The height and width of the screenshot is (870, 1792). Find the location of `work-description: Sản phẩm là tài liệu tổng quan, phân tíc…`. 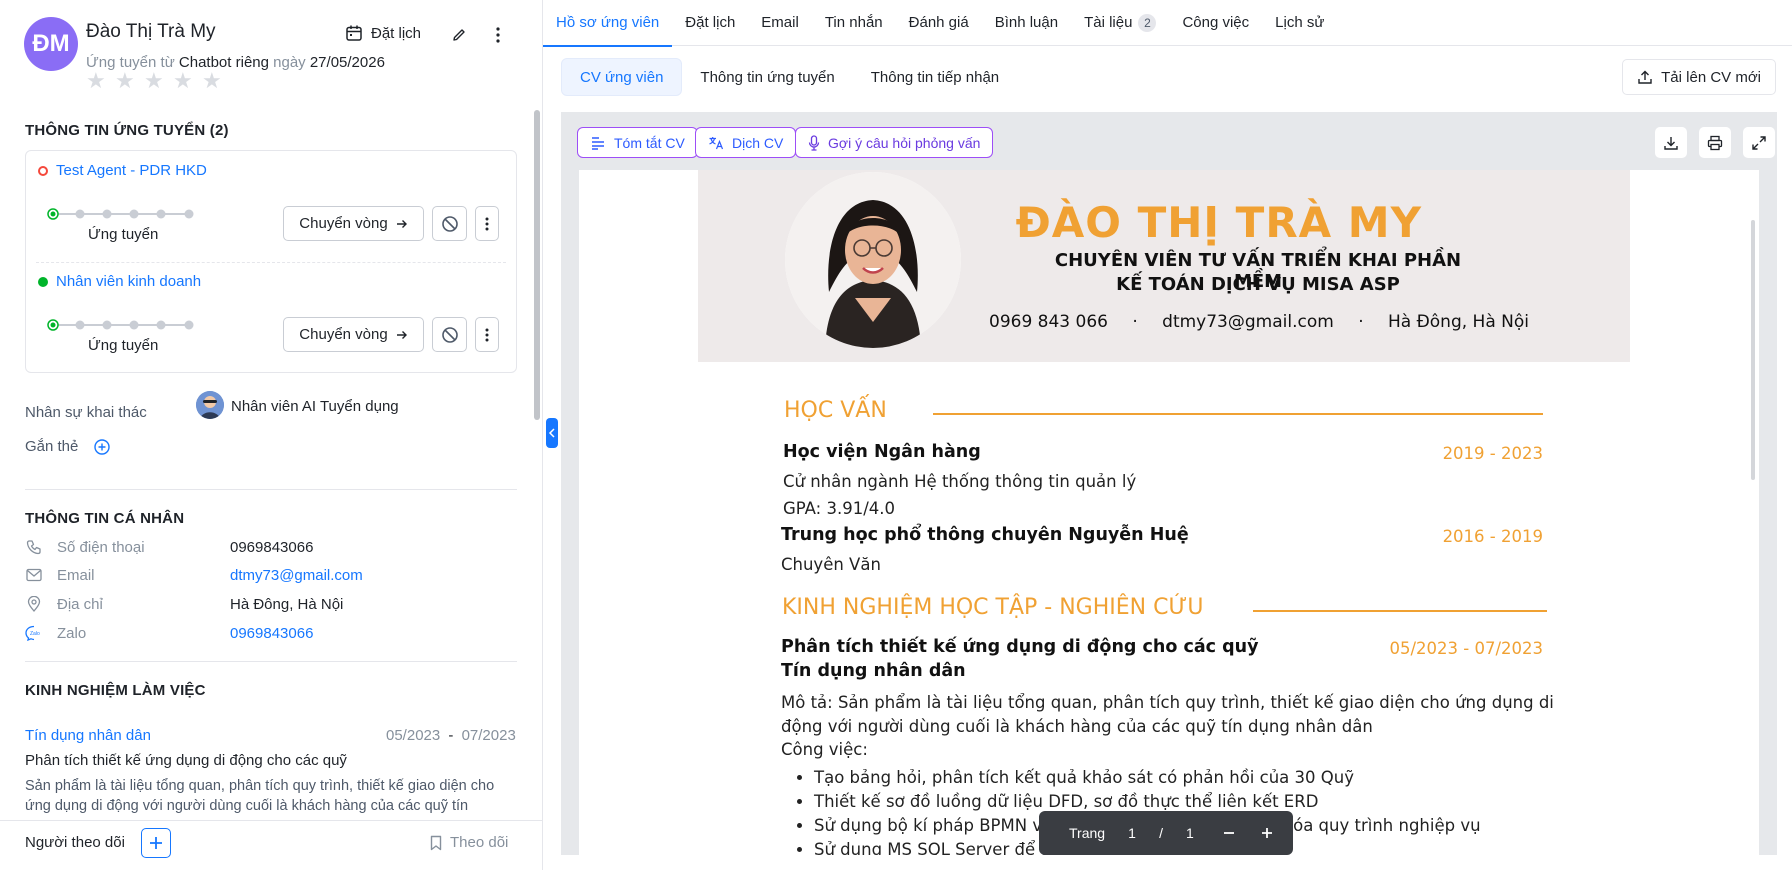

work-description: Sản phẩm là tài liệu tổng quan, phân tíc… is located at coordinates (260, 796).